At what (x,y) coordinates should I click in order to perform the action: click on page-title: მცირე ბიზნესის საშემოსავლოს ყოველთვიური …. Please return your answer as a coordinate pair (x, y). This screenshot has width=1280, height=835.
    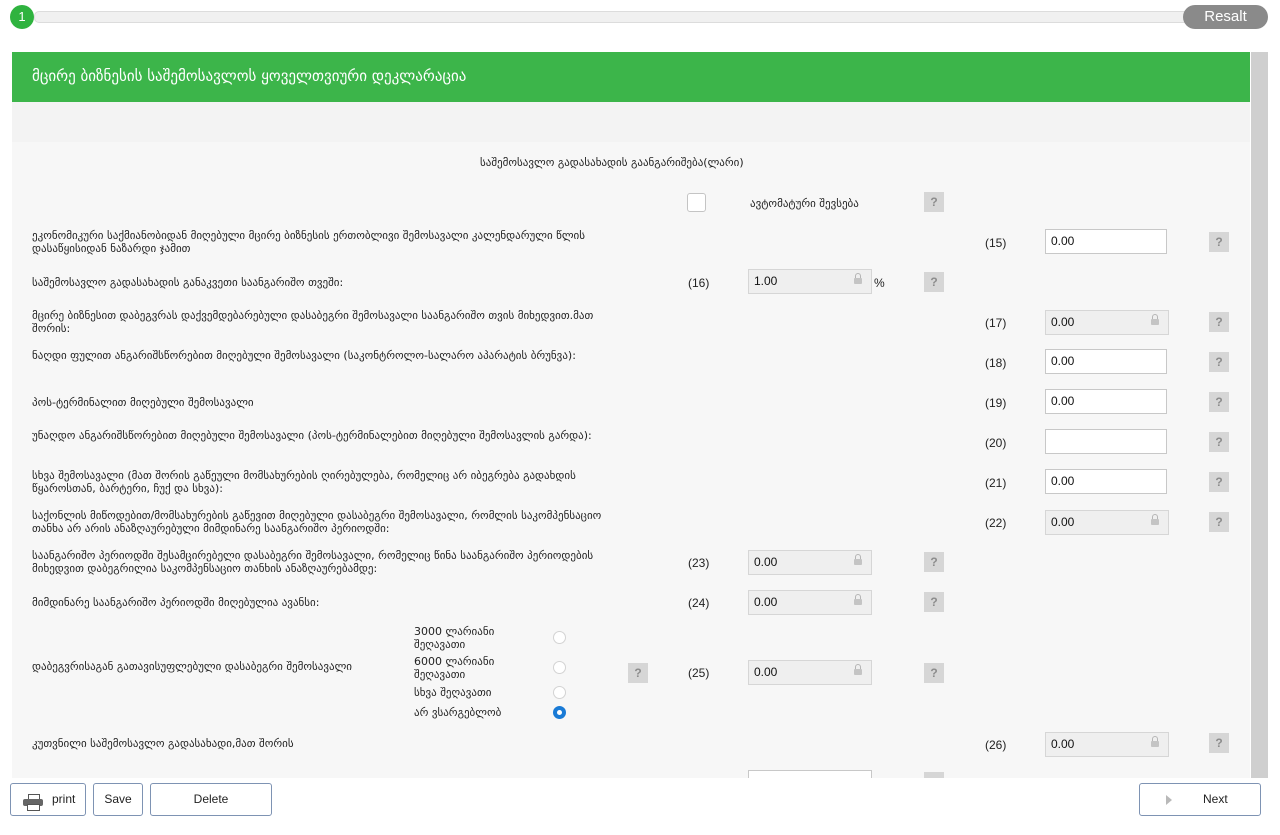
    Looking at the image, I should click on (249, 76).